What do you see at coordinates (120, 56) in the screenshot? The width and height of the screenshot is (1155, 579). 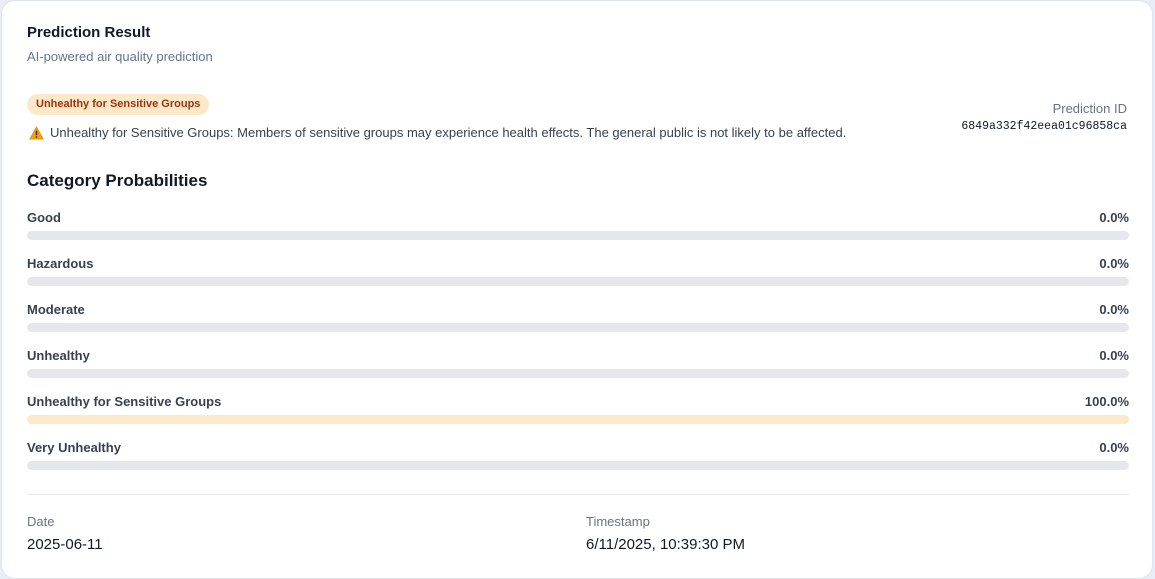 I see `card-subtitle: AI-powered air quality prediction` at bounding box center [120, 56].